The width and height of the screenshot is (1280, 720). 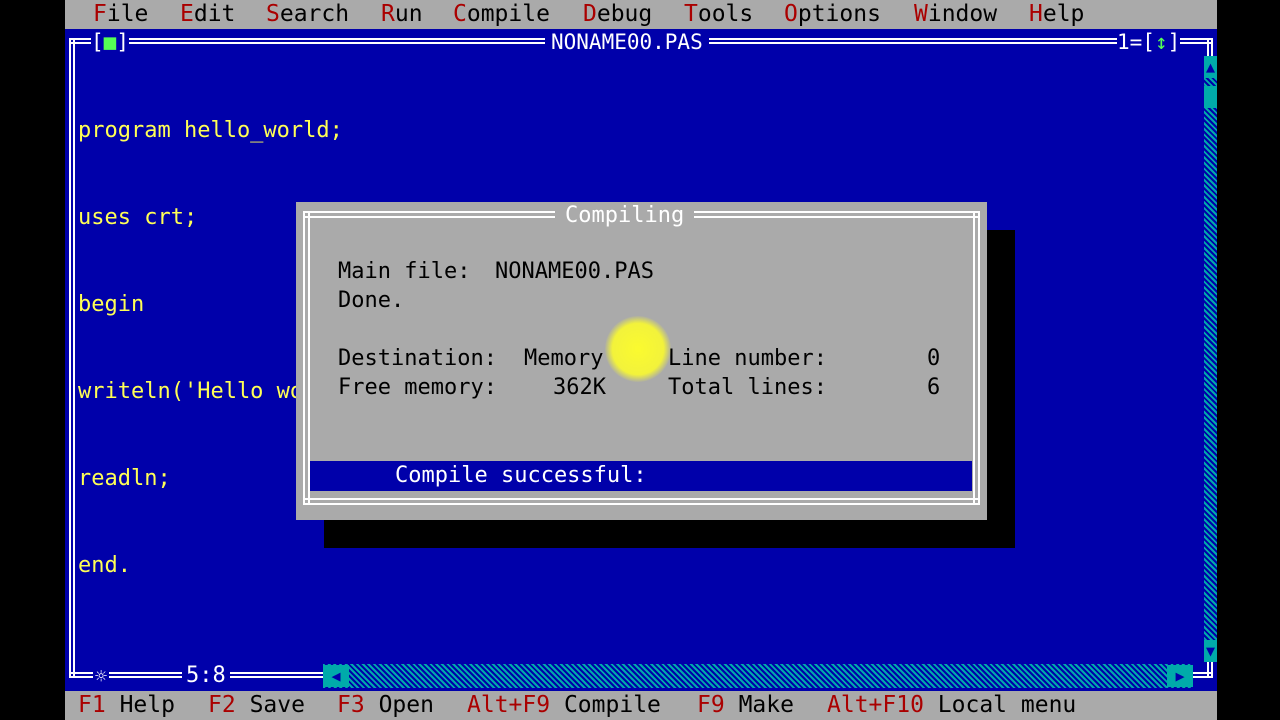 What do you see at coordinates (579, 387) in the screenshot?
I see `free-memory-value: 362K` at bounding box center [579, 387].